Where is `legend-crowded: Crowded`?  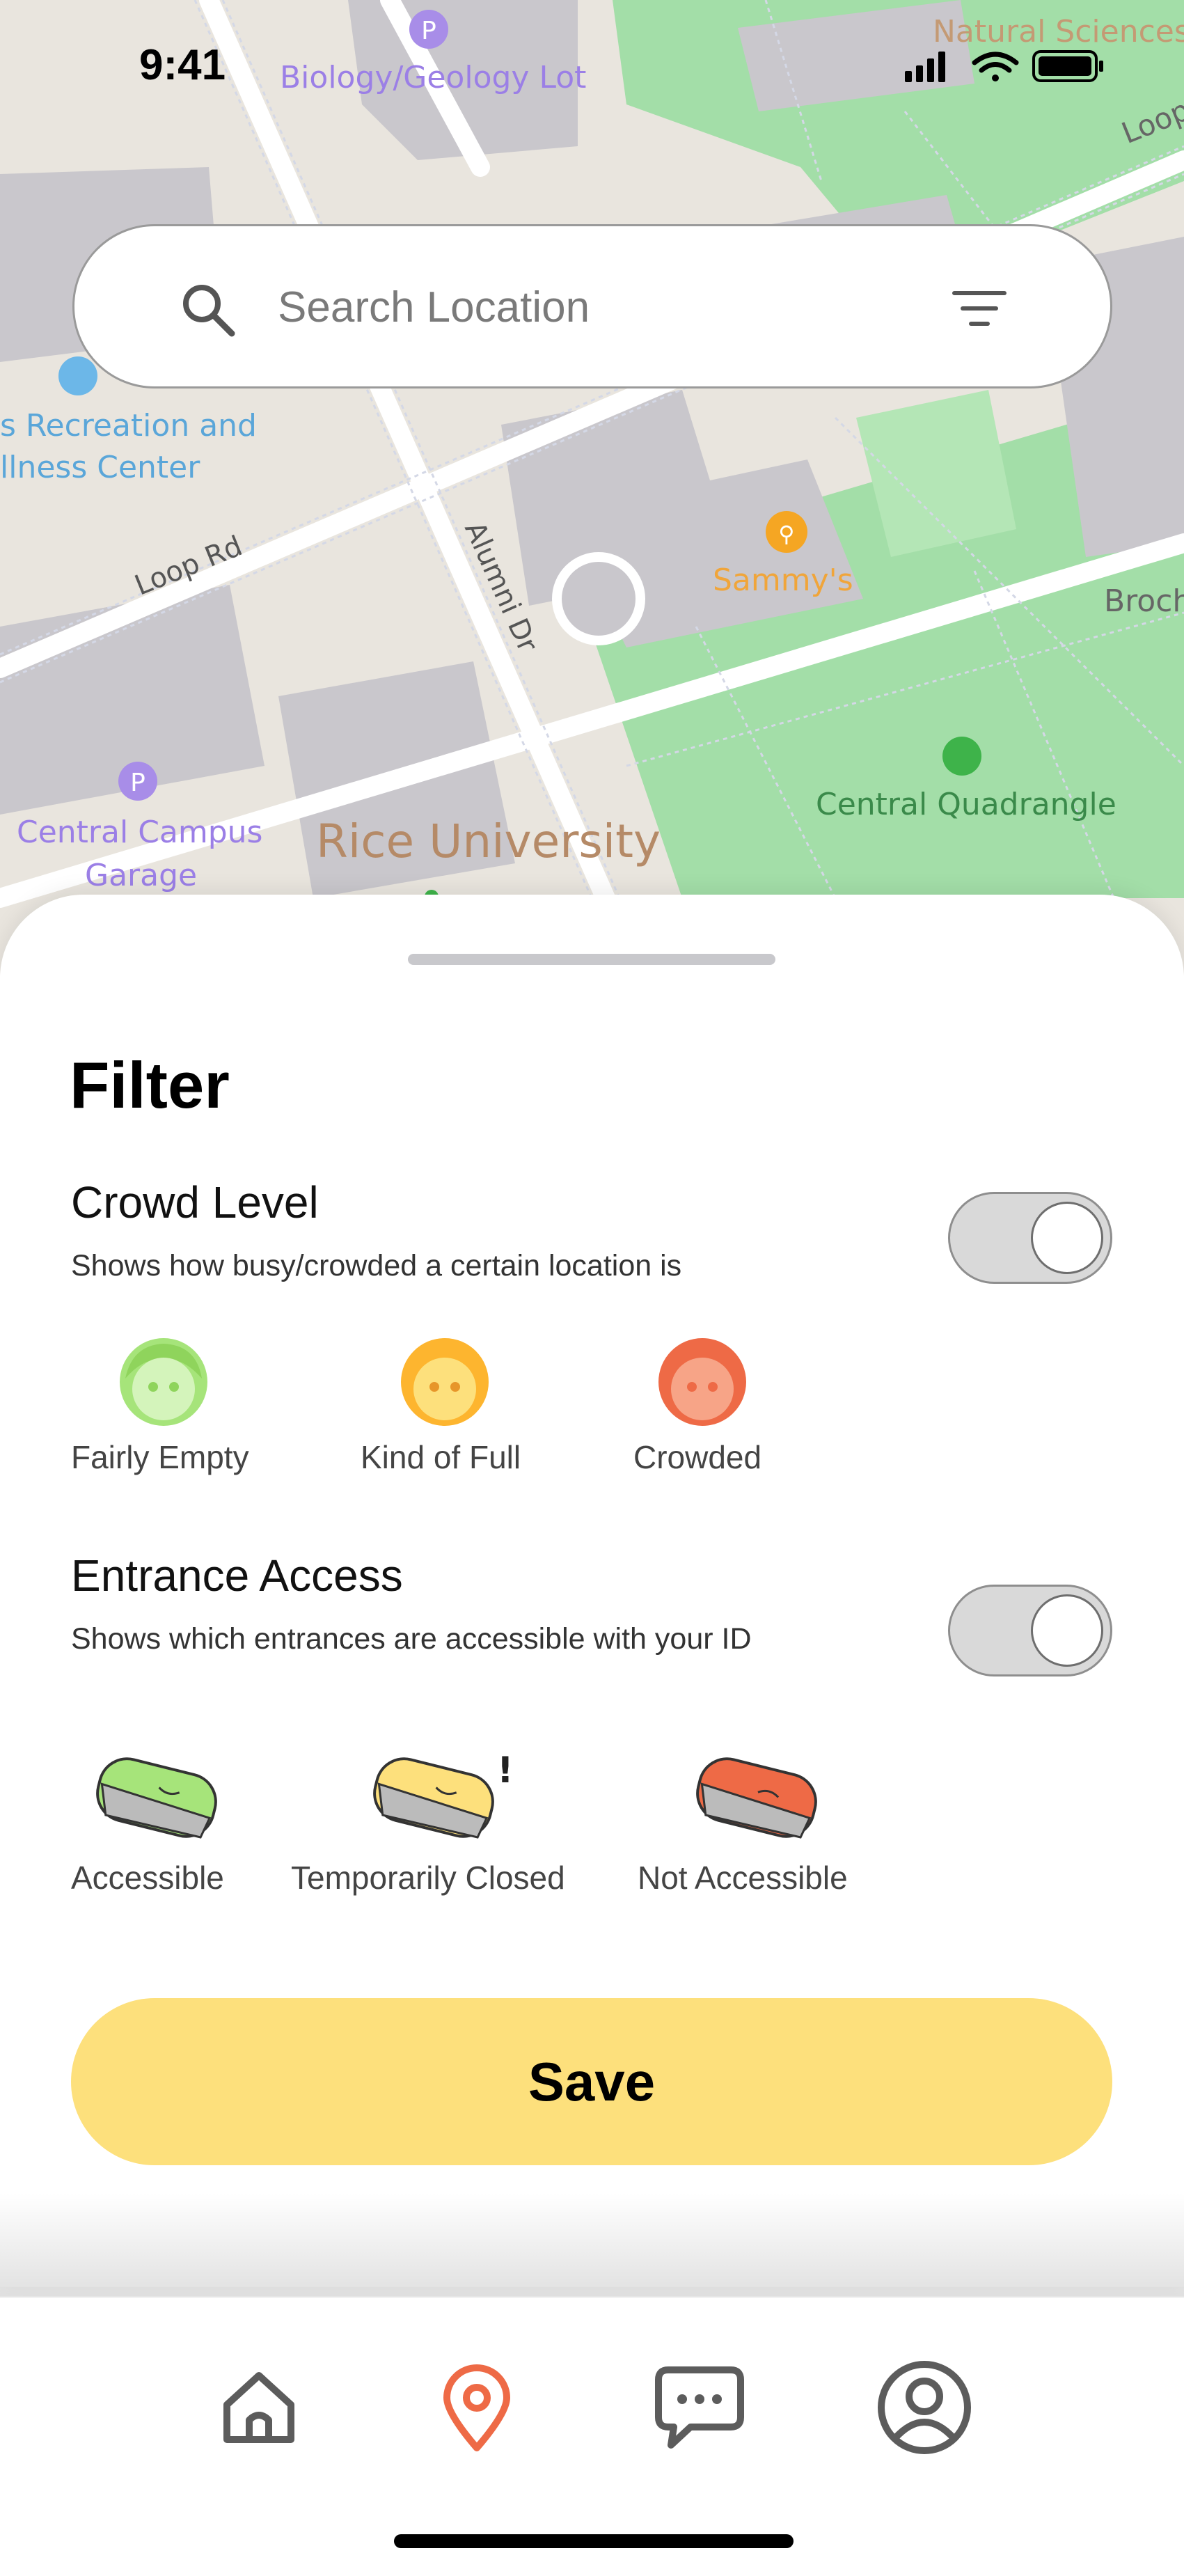
legend-crowded: Crowded is located at coordinates (698, 1457).